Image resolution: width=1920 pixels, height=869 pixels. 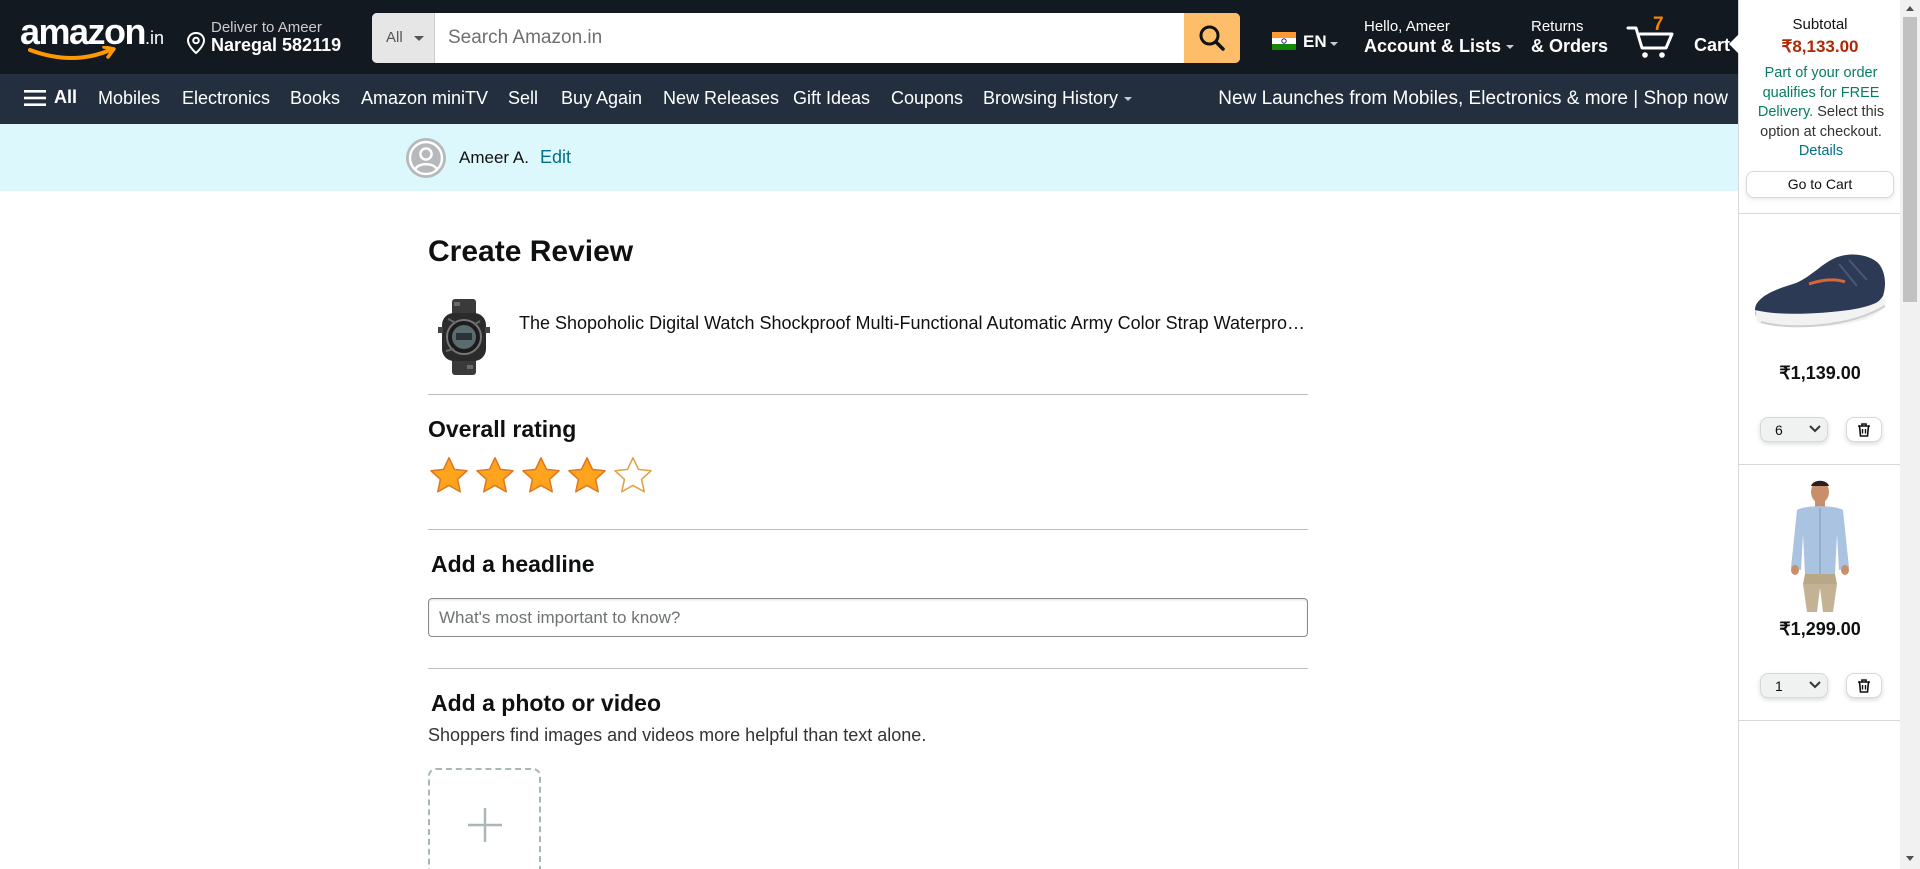 I want to click on account-greeting: Hello, Ameer, so click(x=1407, y=26).